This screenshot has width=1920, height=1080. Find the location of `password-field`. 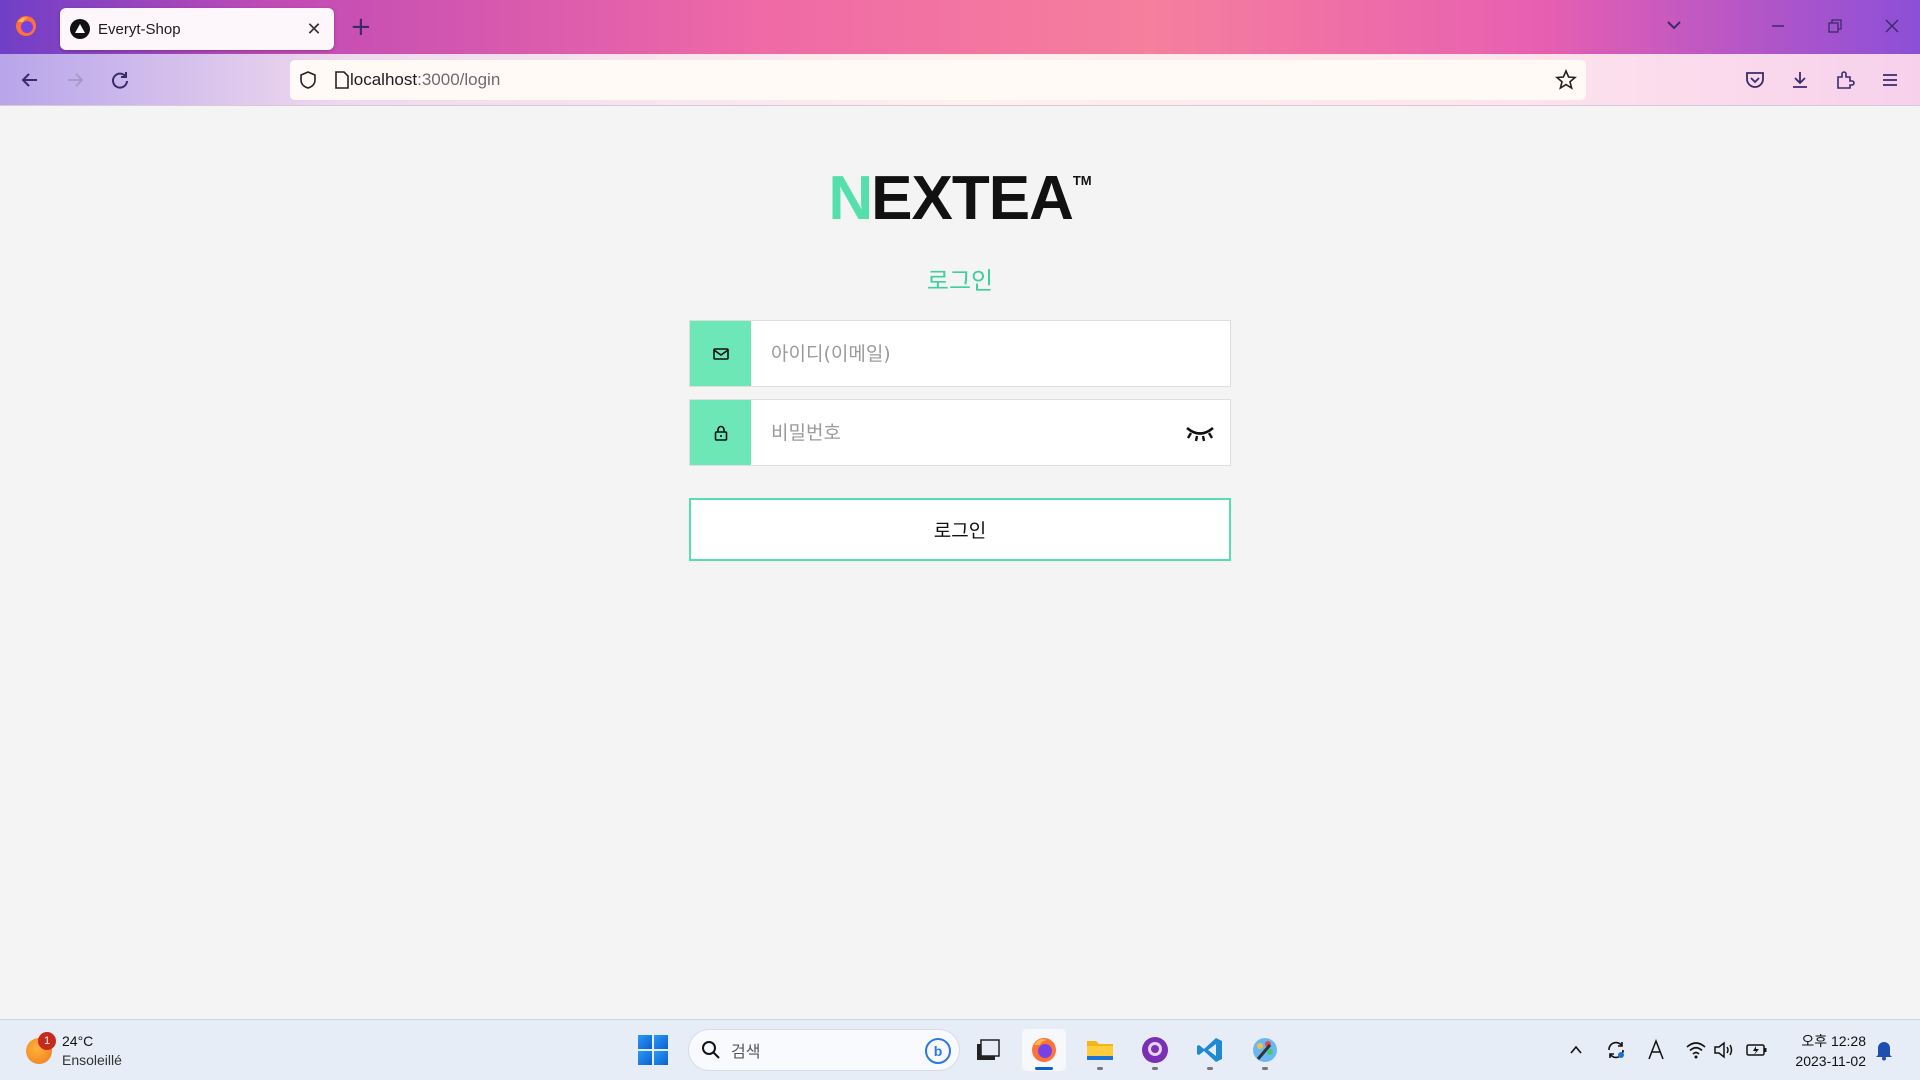

password-field is located at coordinates (960, 432).